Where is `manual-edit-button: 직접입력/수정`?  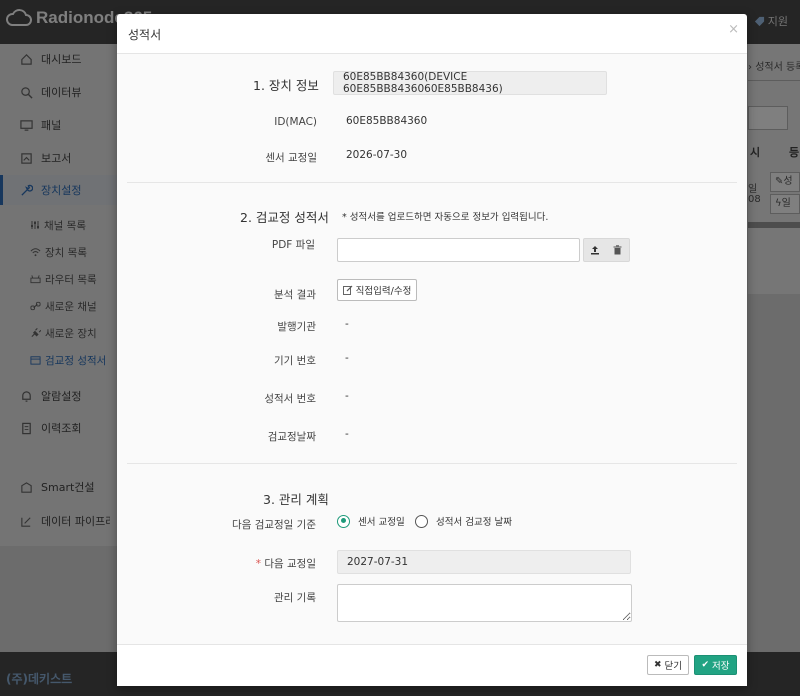
manual-edit-button: 직접입력/수정 is located at coordinates (377, 290).